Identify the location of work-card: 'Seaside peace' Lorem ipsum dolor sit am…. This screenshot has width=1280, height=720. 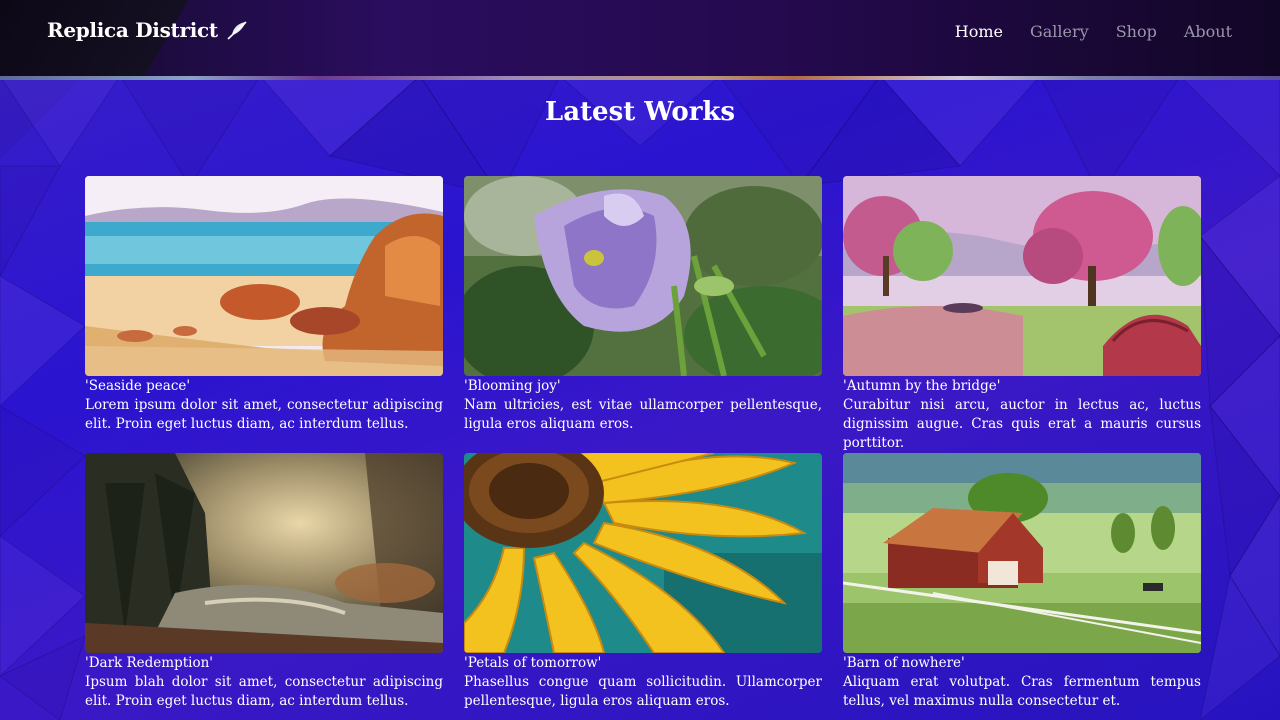
(264, 305).